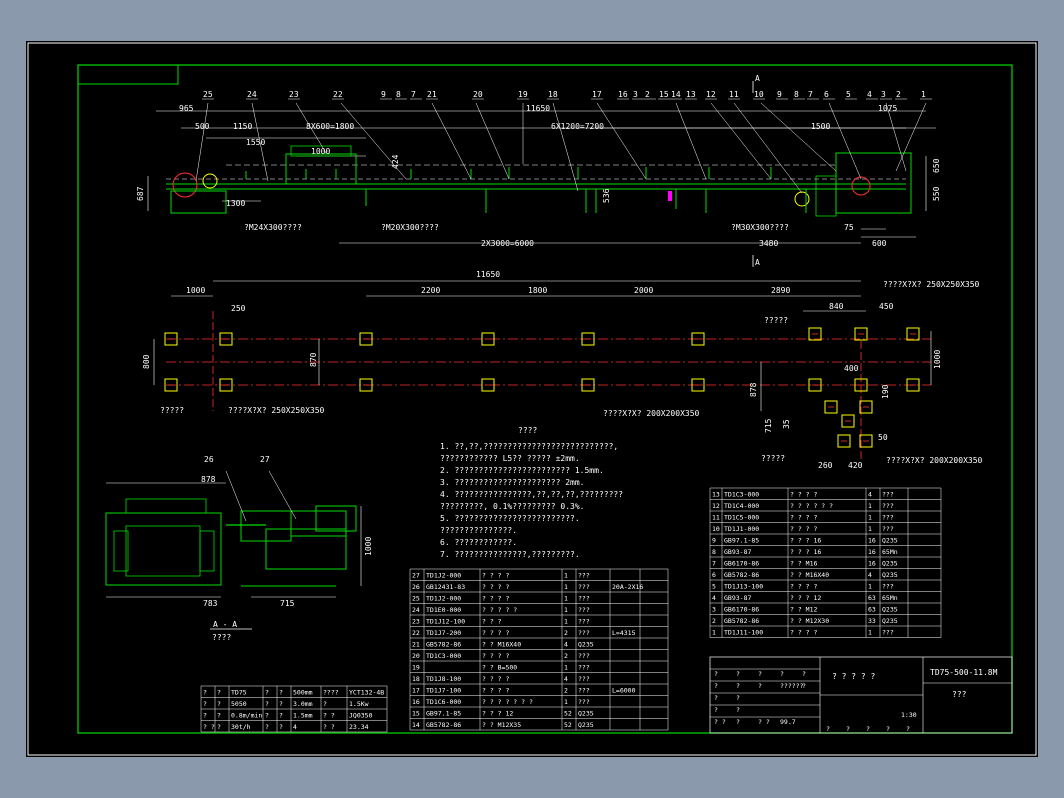  What do you see at coordinates (430, 290) in the screenshot?
I see `plan-dim-2200: 2200` at bounding box center [430, 290].